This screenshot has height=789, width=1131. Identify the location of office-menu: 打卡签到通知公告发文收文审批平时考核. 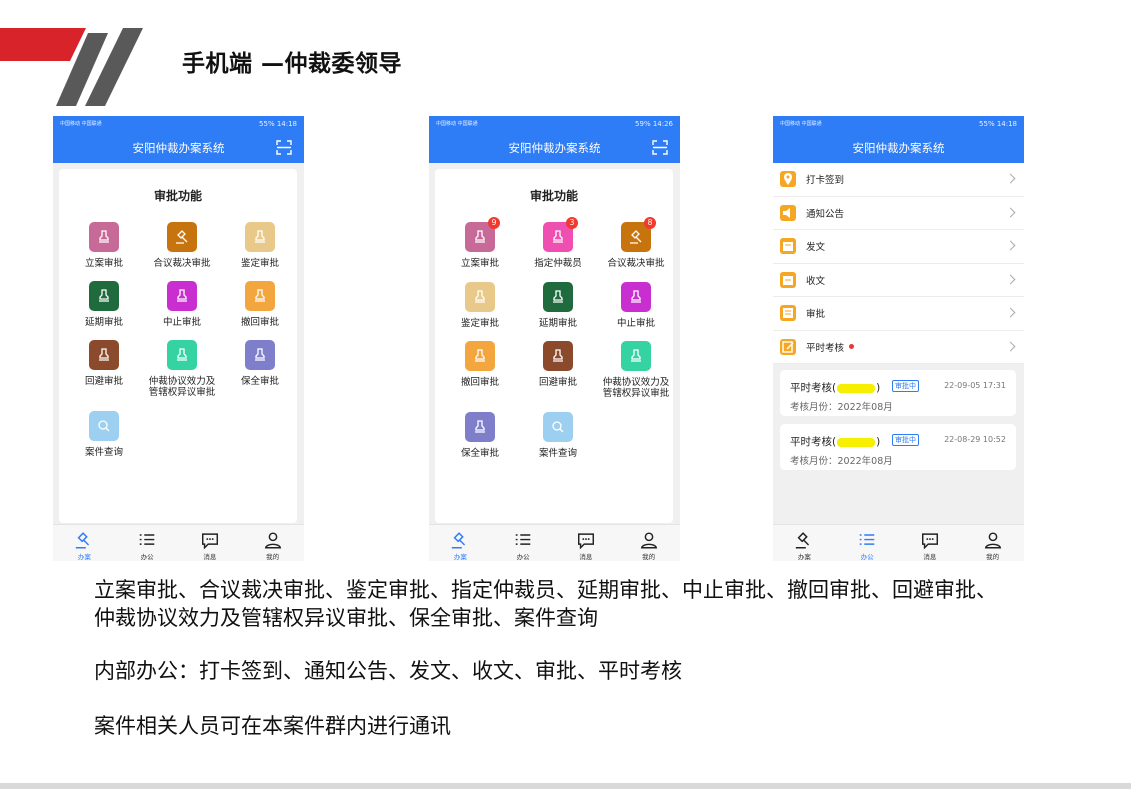
(898, 263).